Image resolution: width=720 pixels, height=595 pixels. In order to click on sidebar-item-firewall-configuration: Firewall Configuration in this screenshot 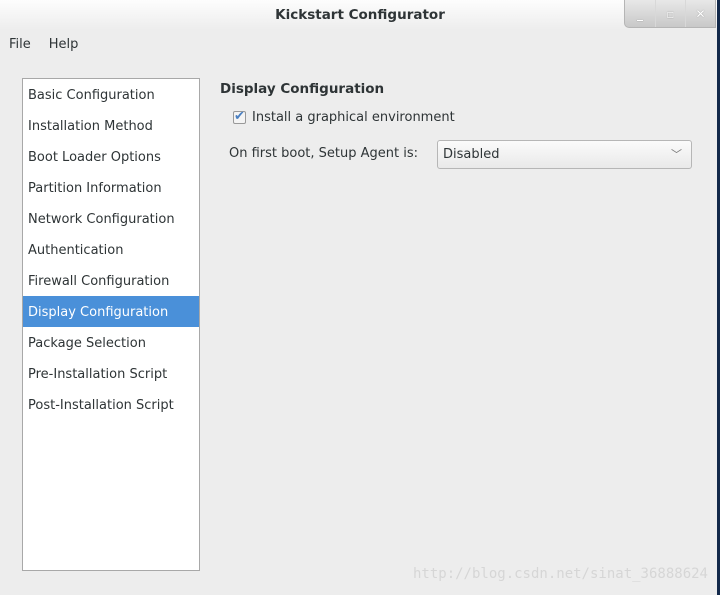, I will do `click(111, 280)`.